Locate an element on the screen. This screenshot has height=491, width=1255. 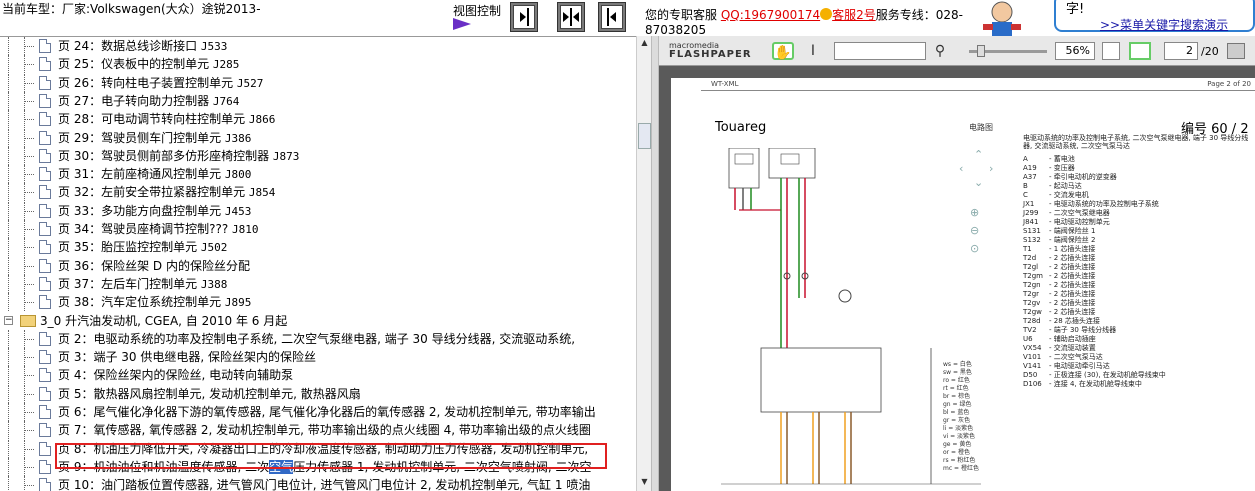
doc-section: 电路图 is located at coordinates (981, 127).